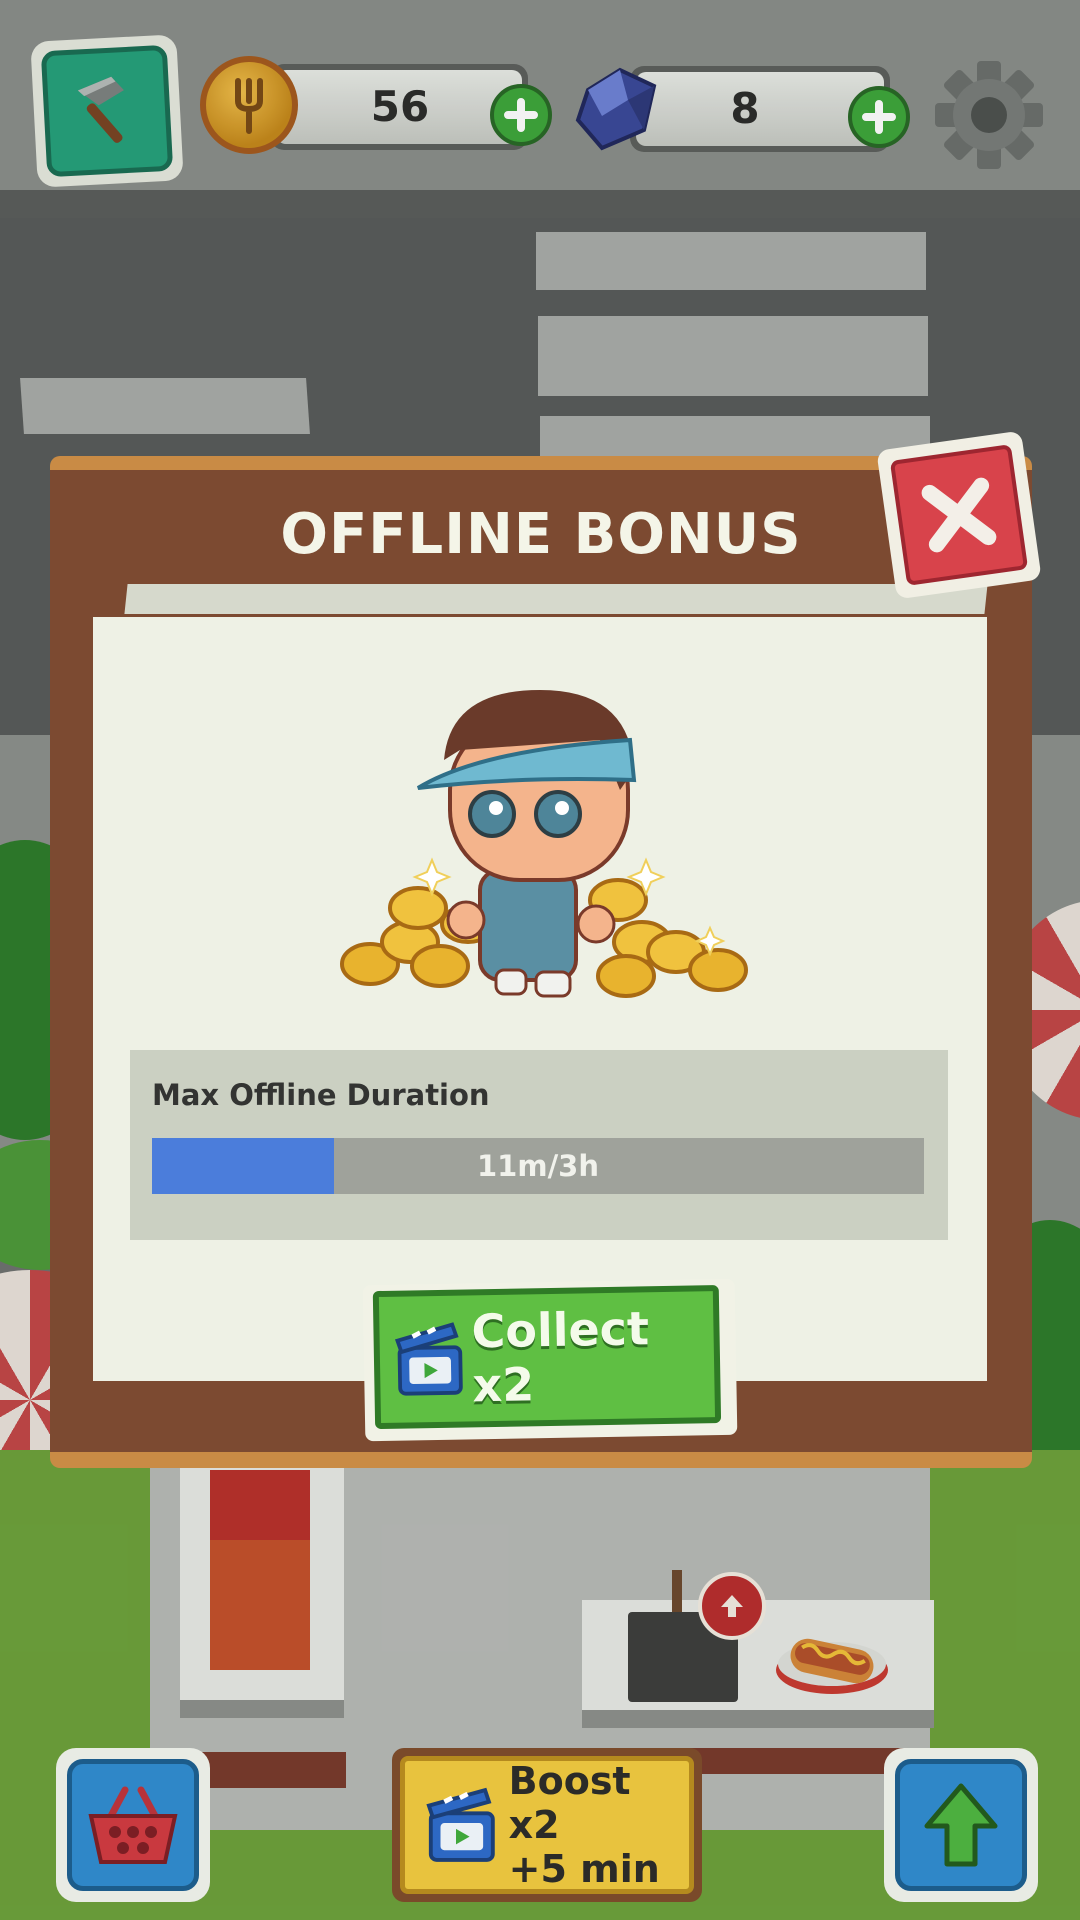 Image resolution: width=1080 pixels, height=1920 pixels. I want to click on duration-progress-bar: 11m/3h, so click(538, 1166).